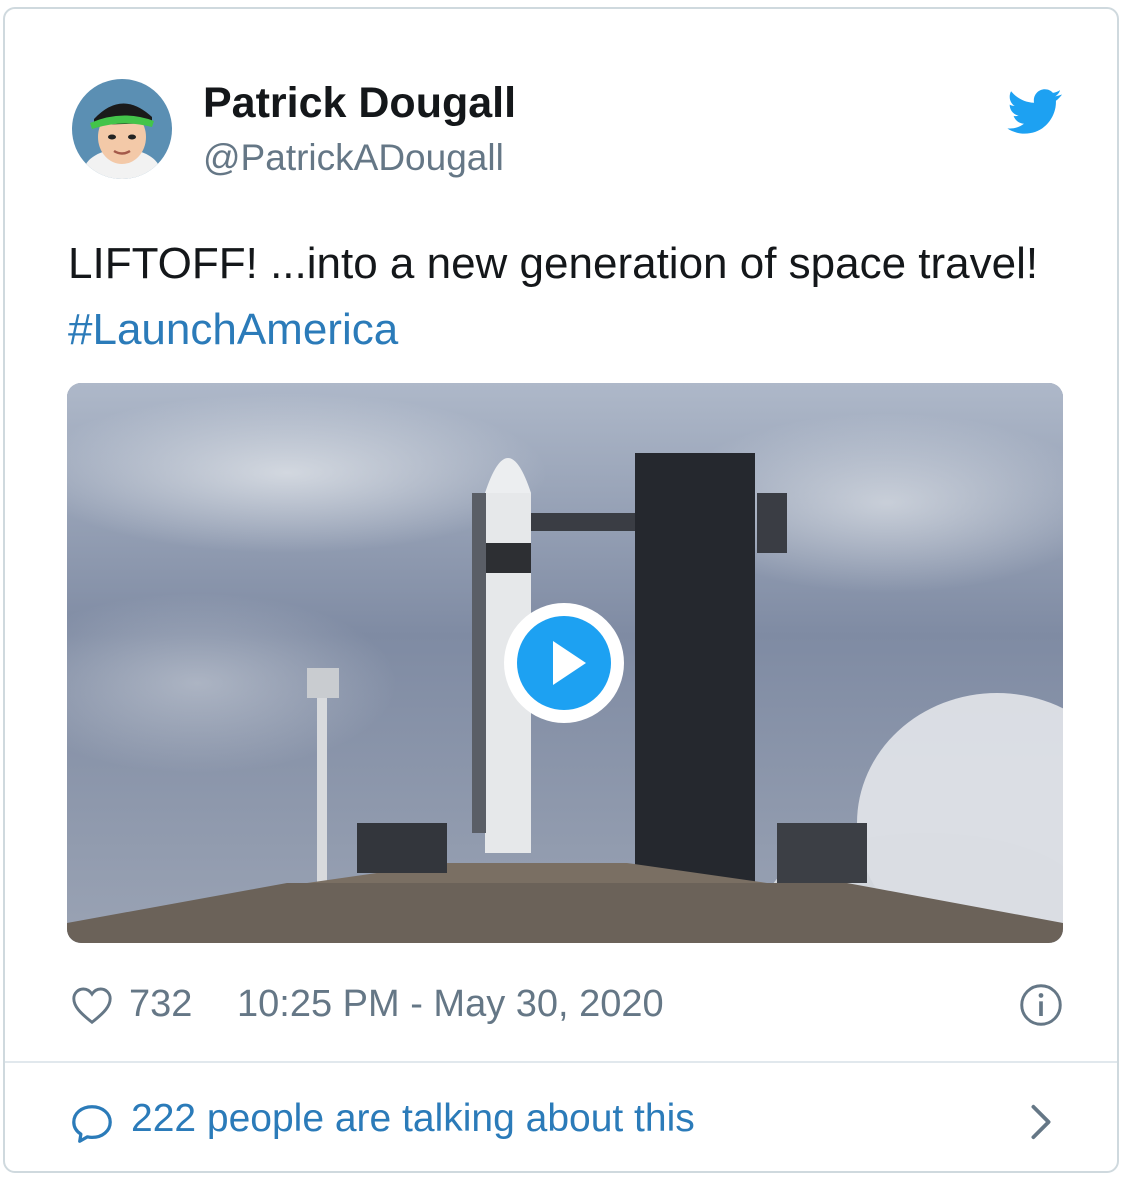  I want to click on conversation-link: 222 people are talking about this, so click(564, 1122).